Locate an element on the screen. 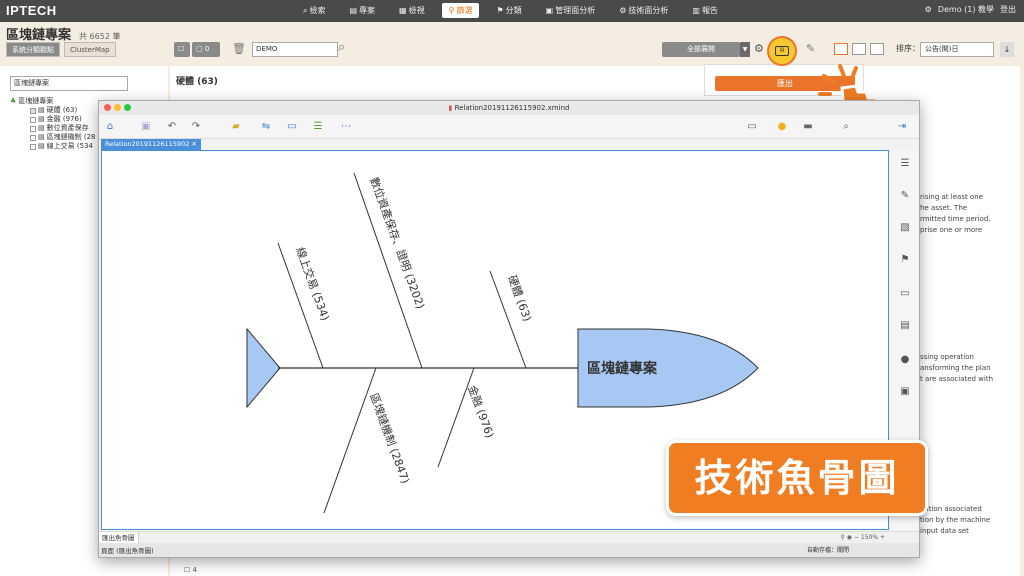  tree-item: ▤ 區塊鏈機制 (28 is located at coordinates (53, 137).